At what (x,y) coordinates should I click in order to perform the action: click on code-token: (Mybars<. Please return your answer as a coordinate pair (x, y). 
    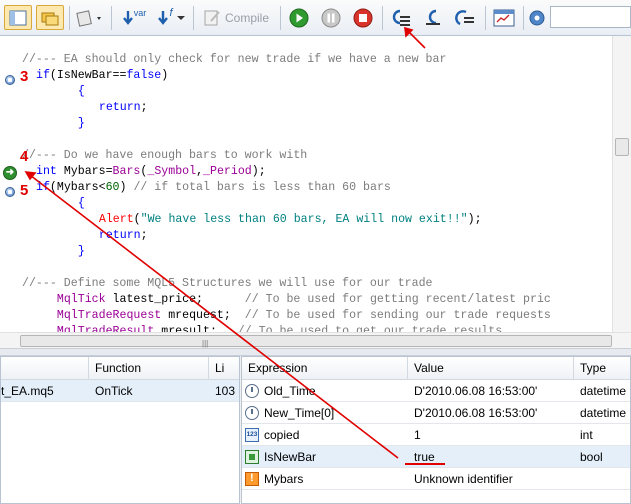
    Looking at the image, I should click on (77, 187).